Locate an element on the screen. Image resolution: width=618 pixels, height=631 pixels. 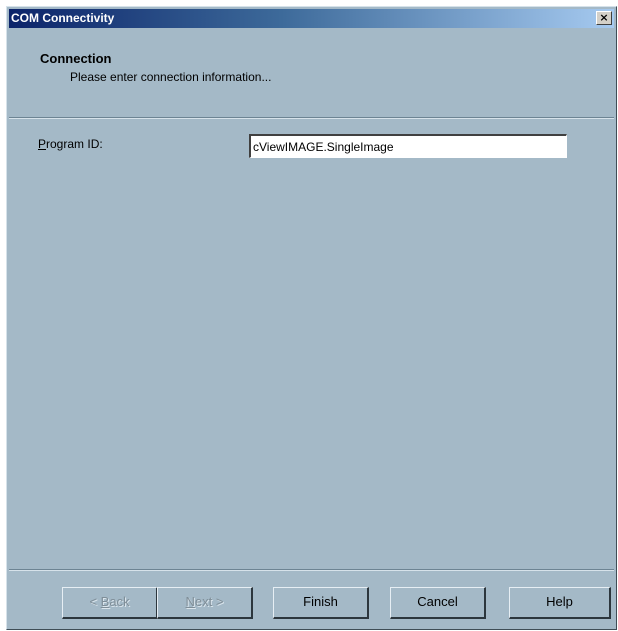
back-button: < Back is located at coordinates (110, 603).